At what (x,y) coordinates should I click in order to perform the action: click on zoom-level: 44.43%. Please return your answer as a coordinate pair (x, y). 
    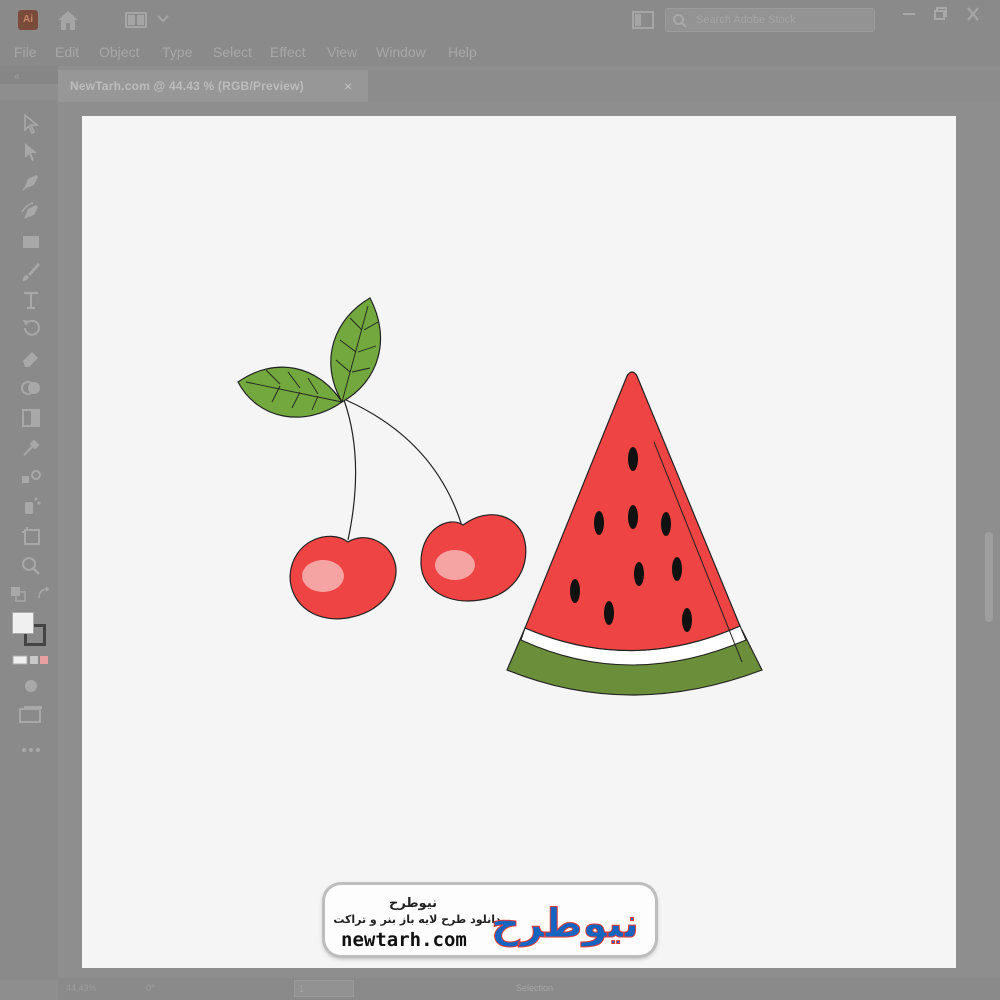
    Looking at the image, I should click on (81, 988).